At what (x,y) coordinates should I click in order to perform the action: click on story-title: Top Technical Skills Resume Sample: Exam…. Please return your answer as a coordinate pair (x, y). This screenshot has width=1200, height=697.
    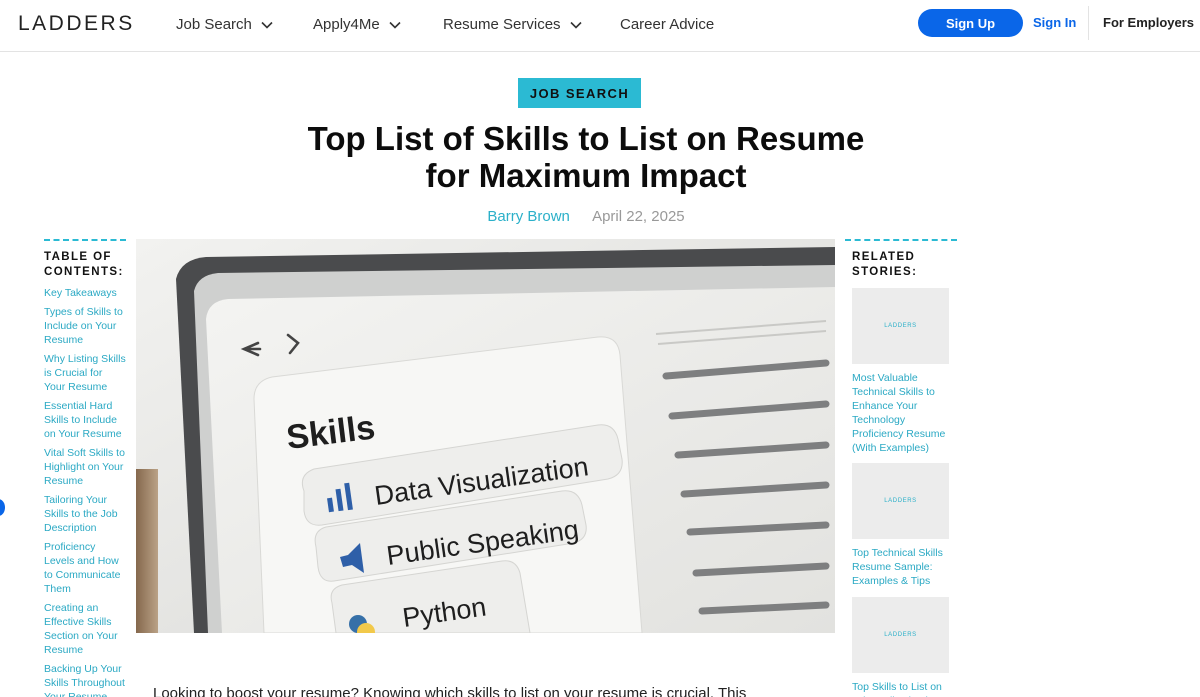
    Looking at the image, I should click on (901, 567).